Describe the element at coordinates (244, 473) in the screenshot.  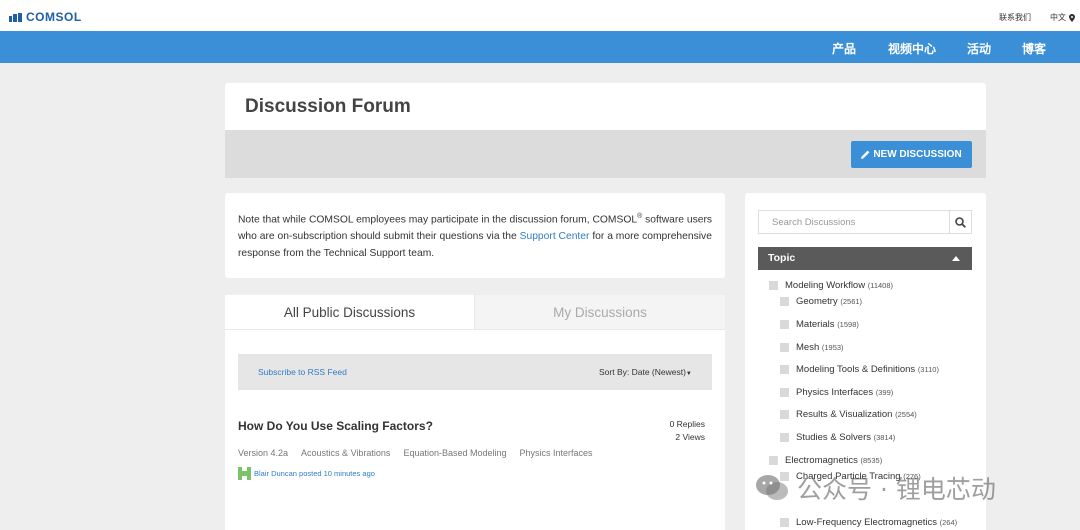
I see `avatar` at that location.